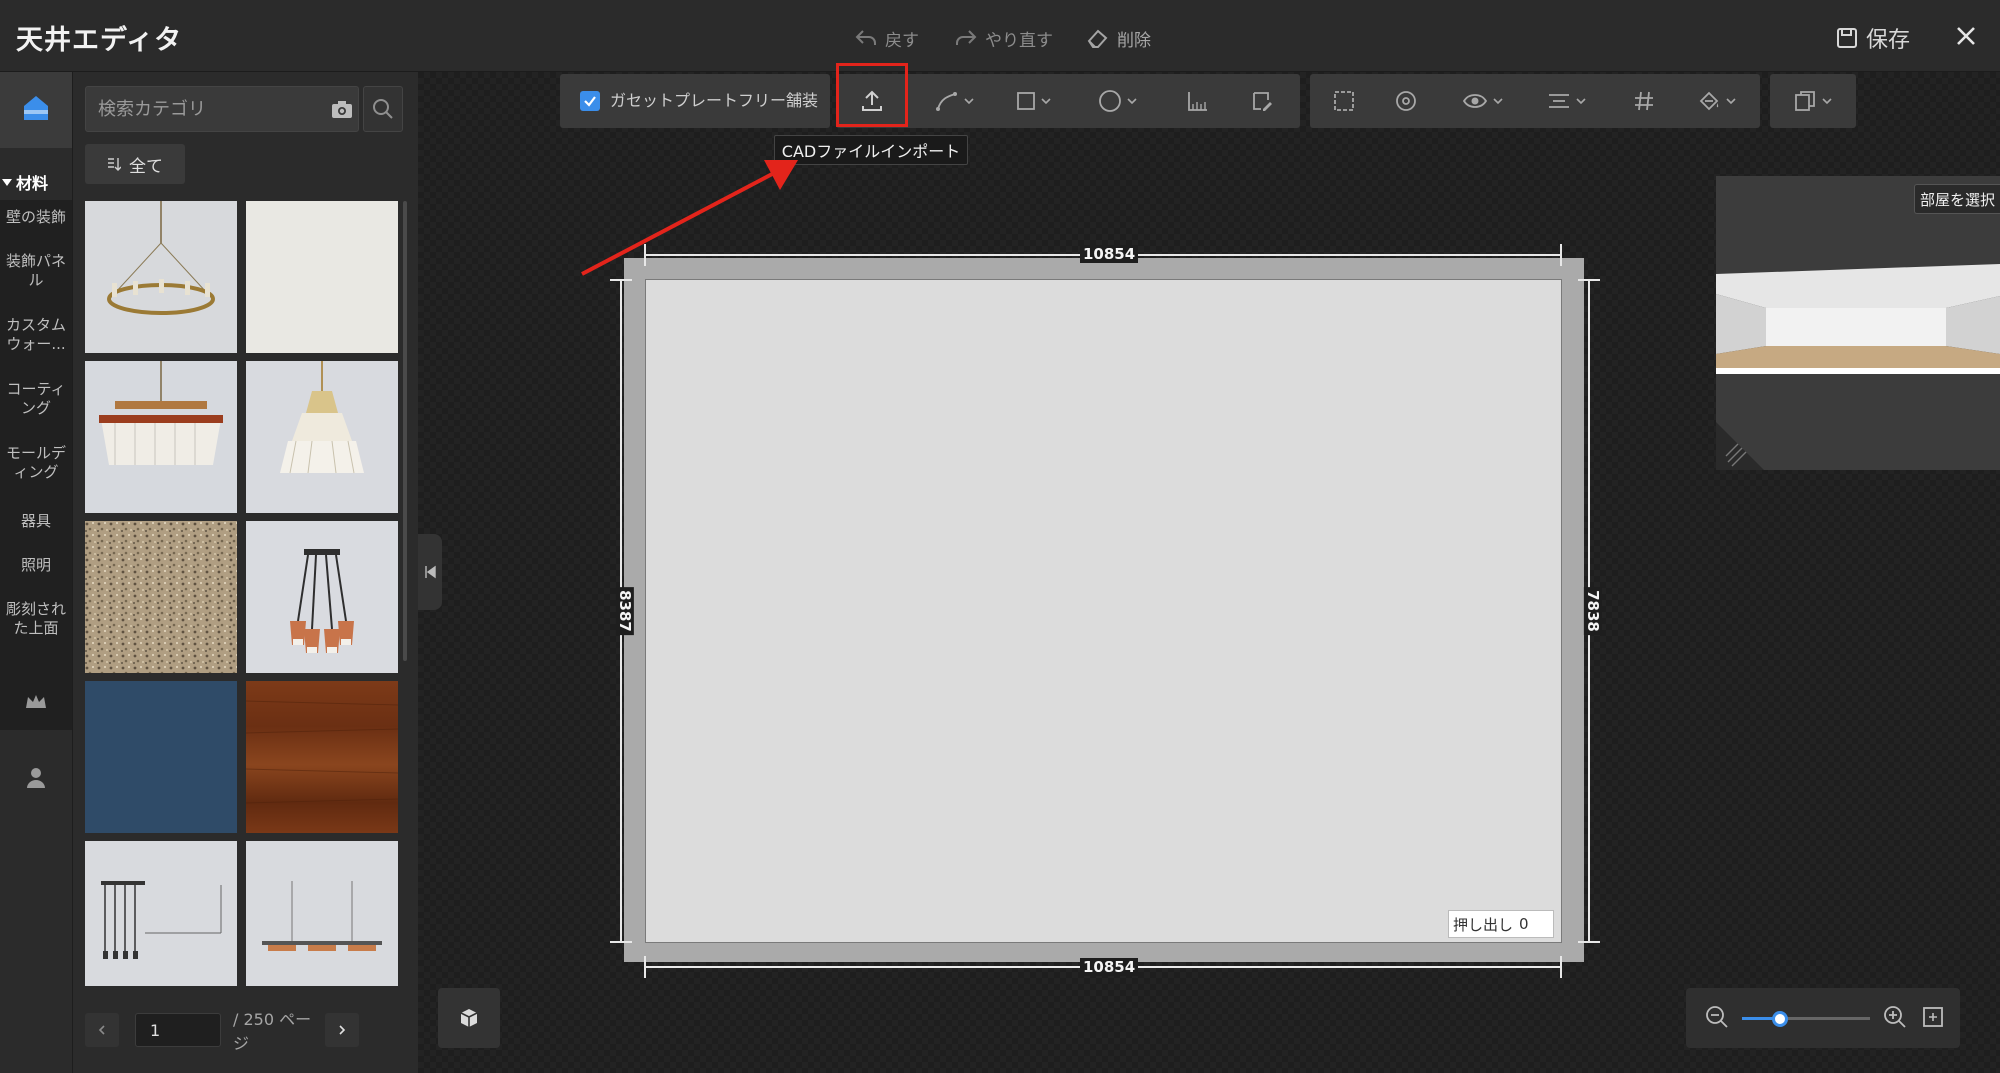  I want to click on dimension-left-label: 8387, so click(624, 611).